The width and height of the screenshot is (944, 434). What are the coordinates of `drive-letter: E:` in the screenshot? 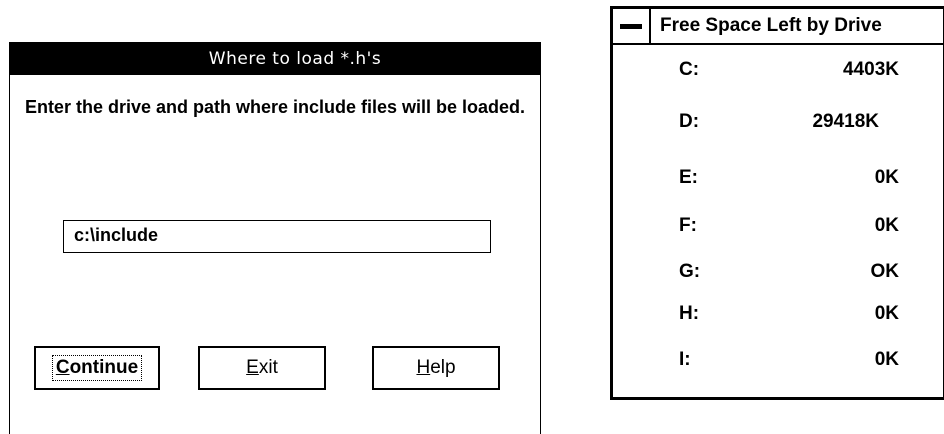 It's located at (688, 177).